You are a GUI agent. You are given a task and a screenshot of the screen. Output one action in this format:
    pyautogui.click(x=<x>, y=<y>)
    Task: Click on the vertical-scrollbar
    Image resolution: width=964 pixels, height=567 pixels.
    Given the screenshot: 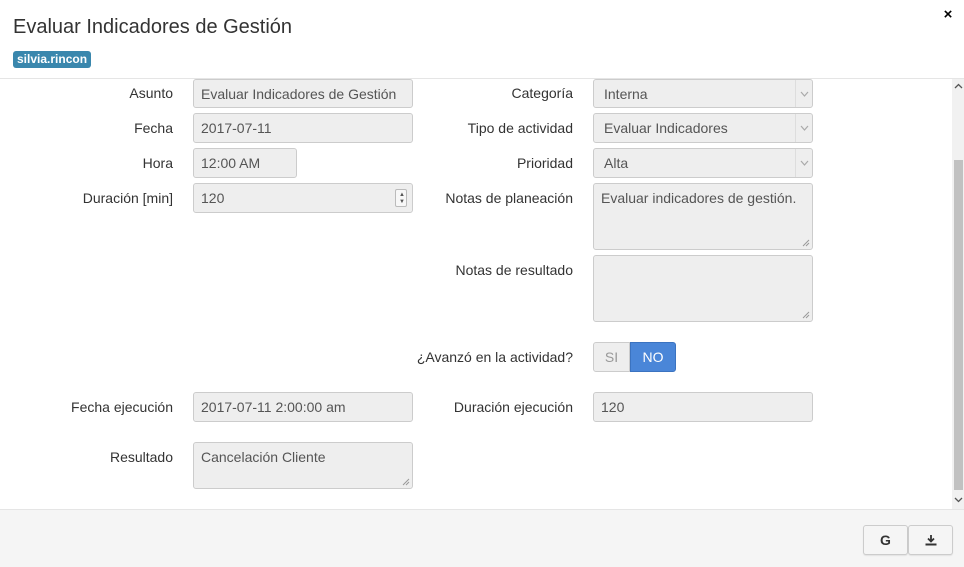 What is the action you would take?
    pyautogui.click(x=958, y=294)
    